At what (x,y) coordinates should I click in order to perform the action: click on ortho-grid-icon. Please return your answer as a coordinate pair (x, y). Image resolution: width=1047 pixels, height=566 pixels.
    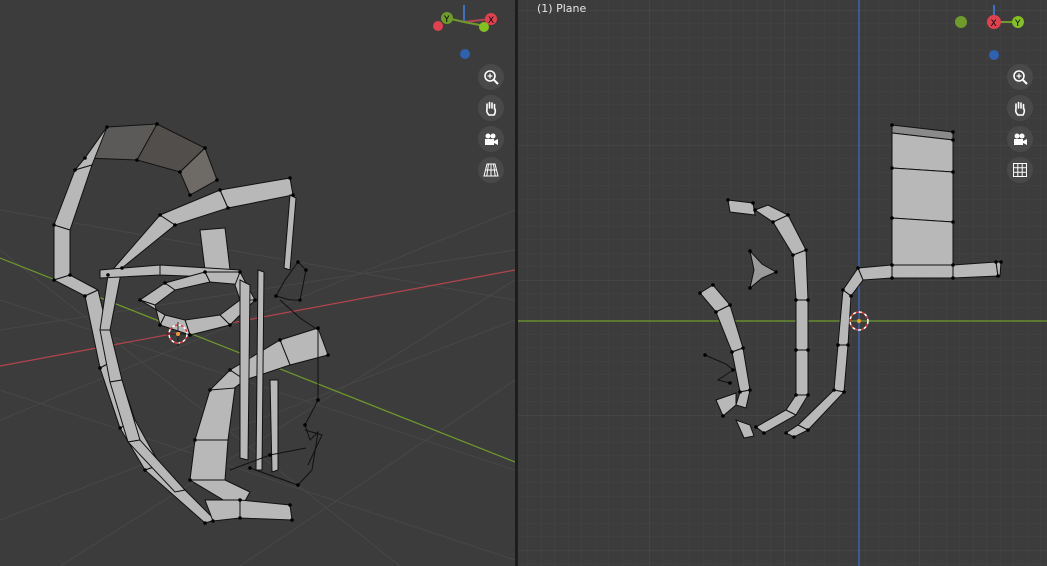
    Looking at the image, I should click on (1020, 170).